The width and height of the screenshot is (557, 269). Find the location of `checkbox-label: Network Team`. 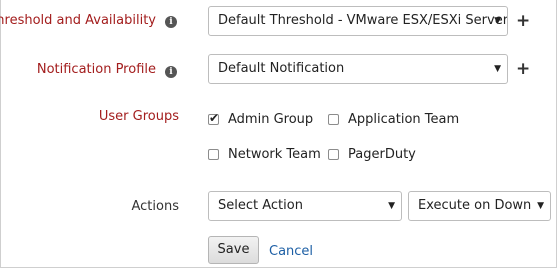

checkbox-label: Network Team is located at coordinates (274, 154).